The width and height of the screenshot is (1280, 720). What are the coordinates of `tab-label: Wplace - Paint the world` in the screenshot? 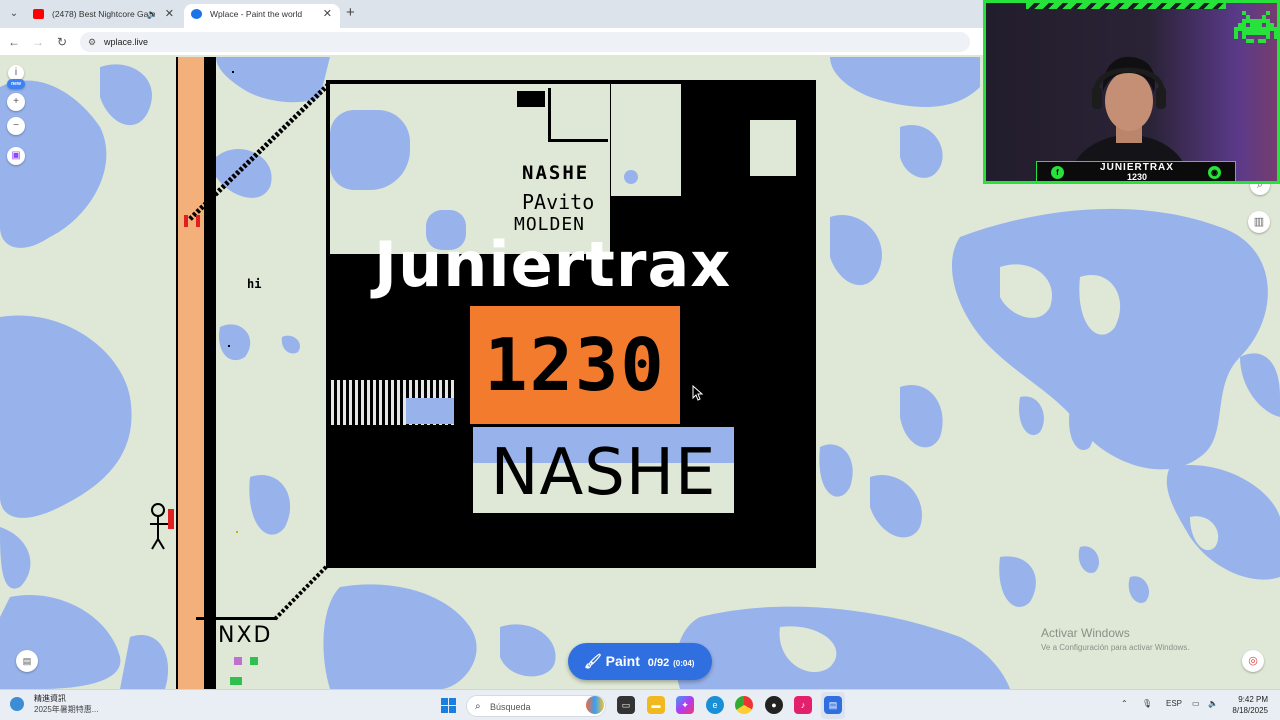 It's located at (256, 14).